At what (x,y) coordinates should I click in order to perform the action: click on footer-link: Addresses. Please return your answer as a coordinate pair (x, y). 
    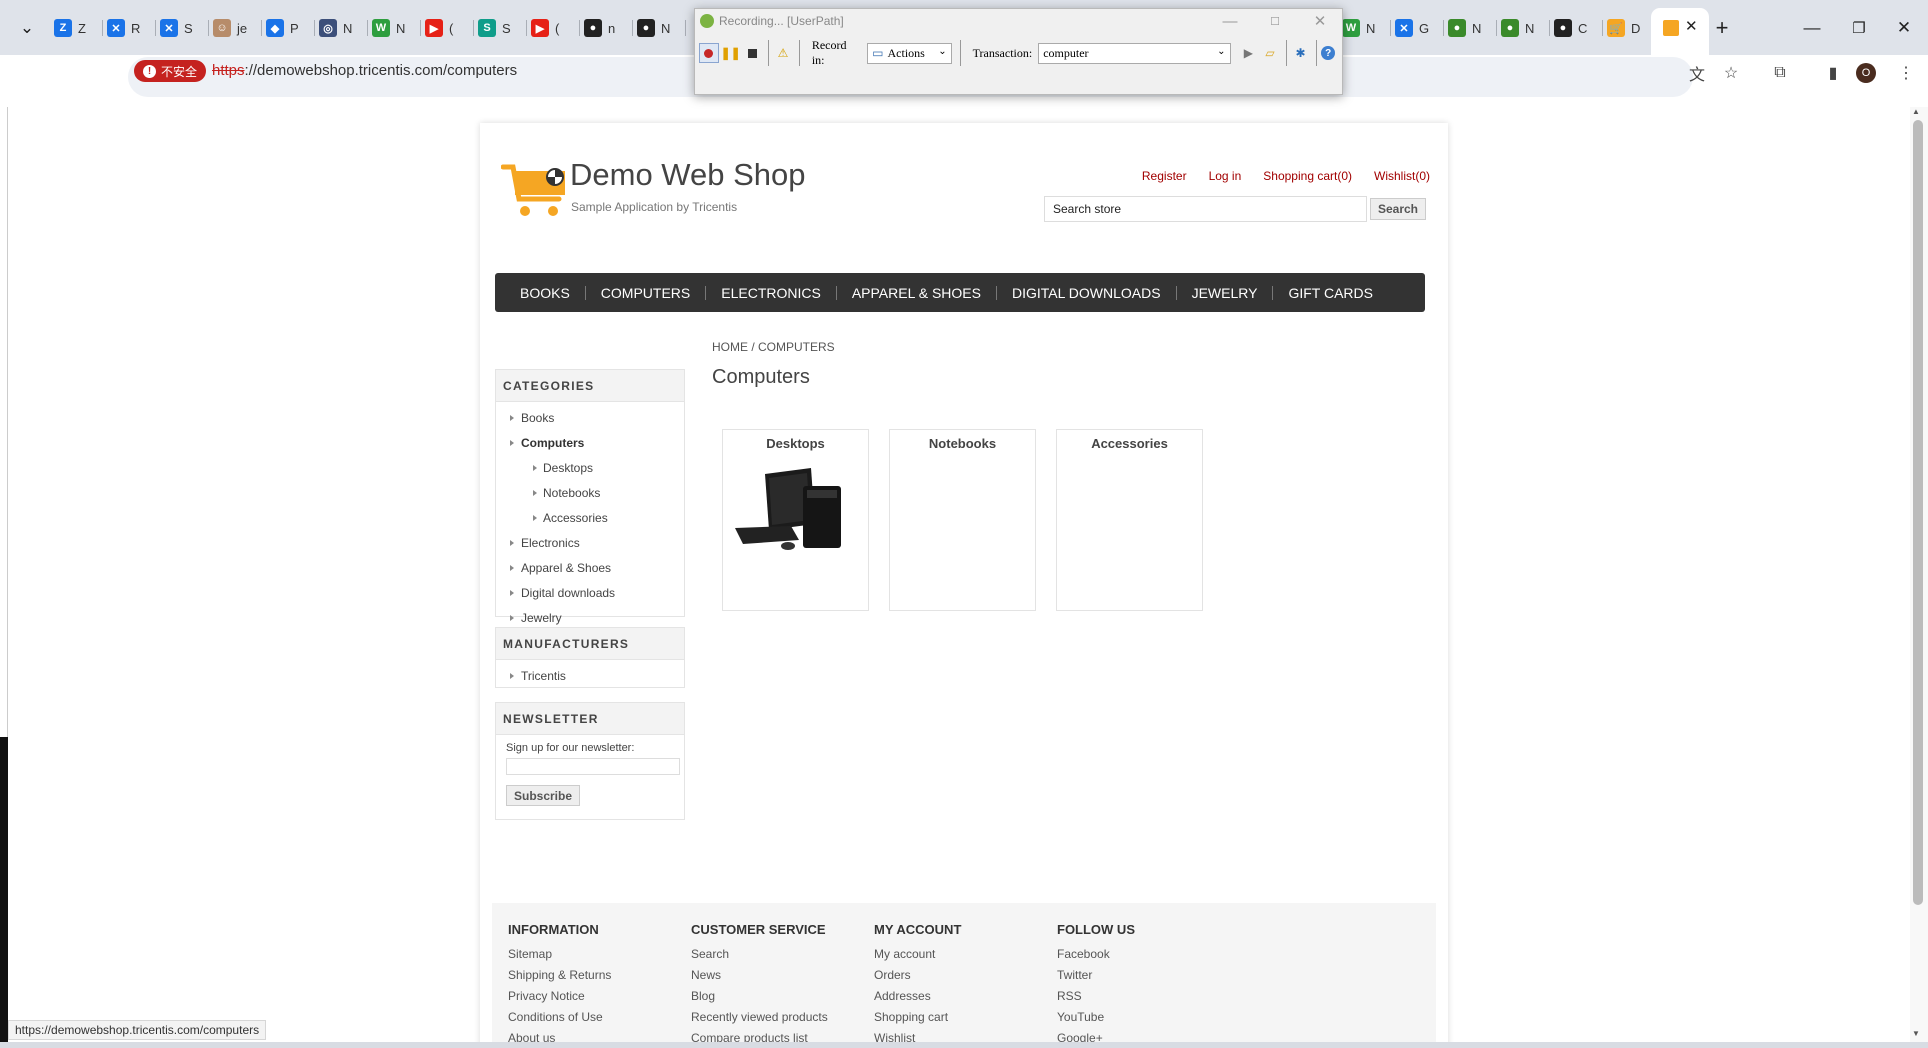
    Looking at the image, I should click on (917, 999).